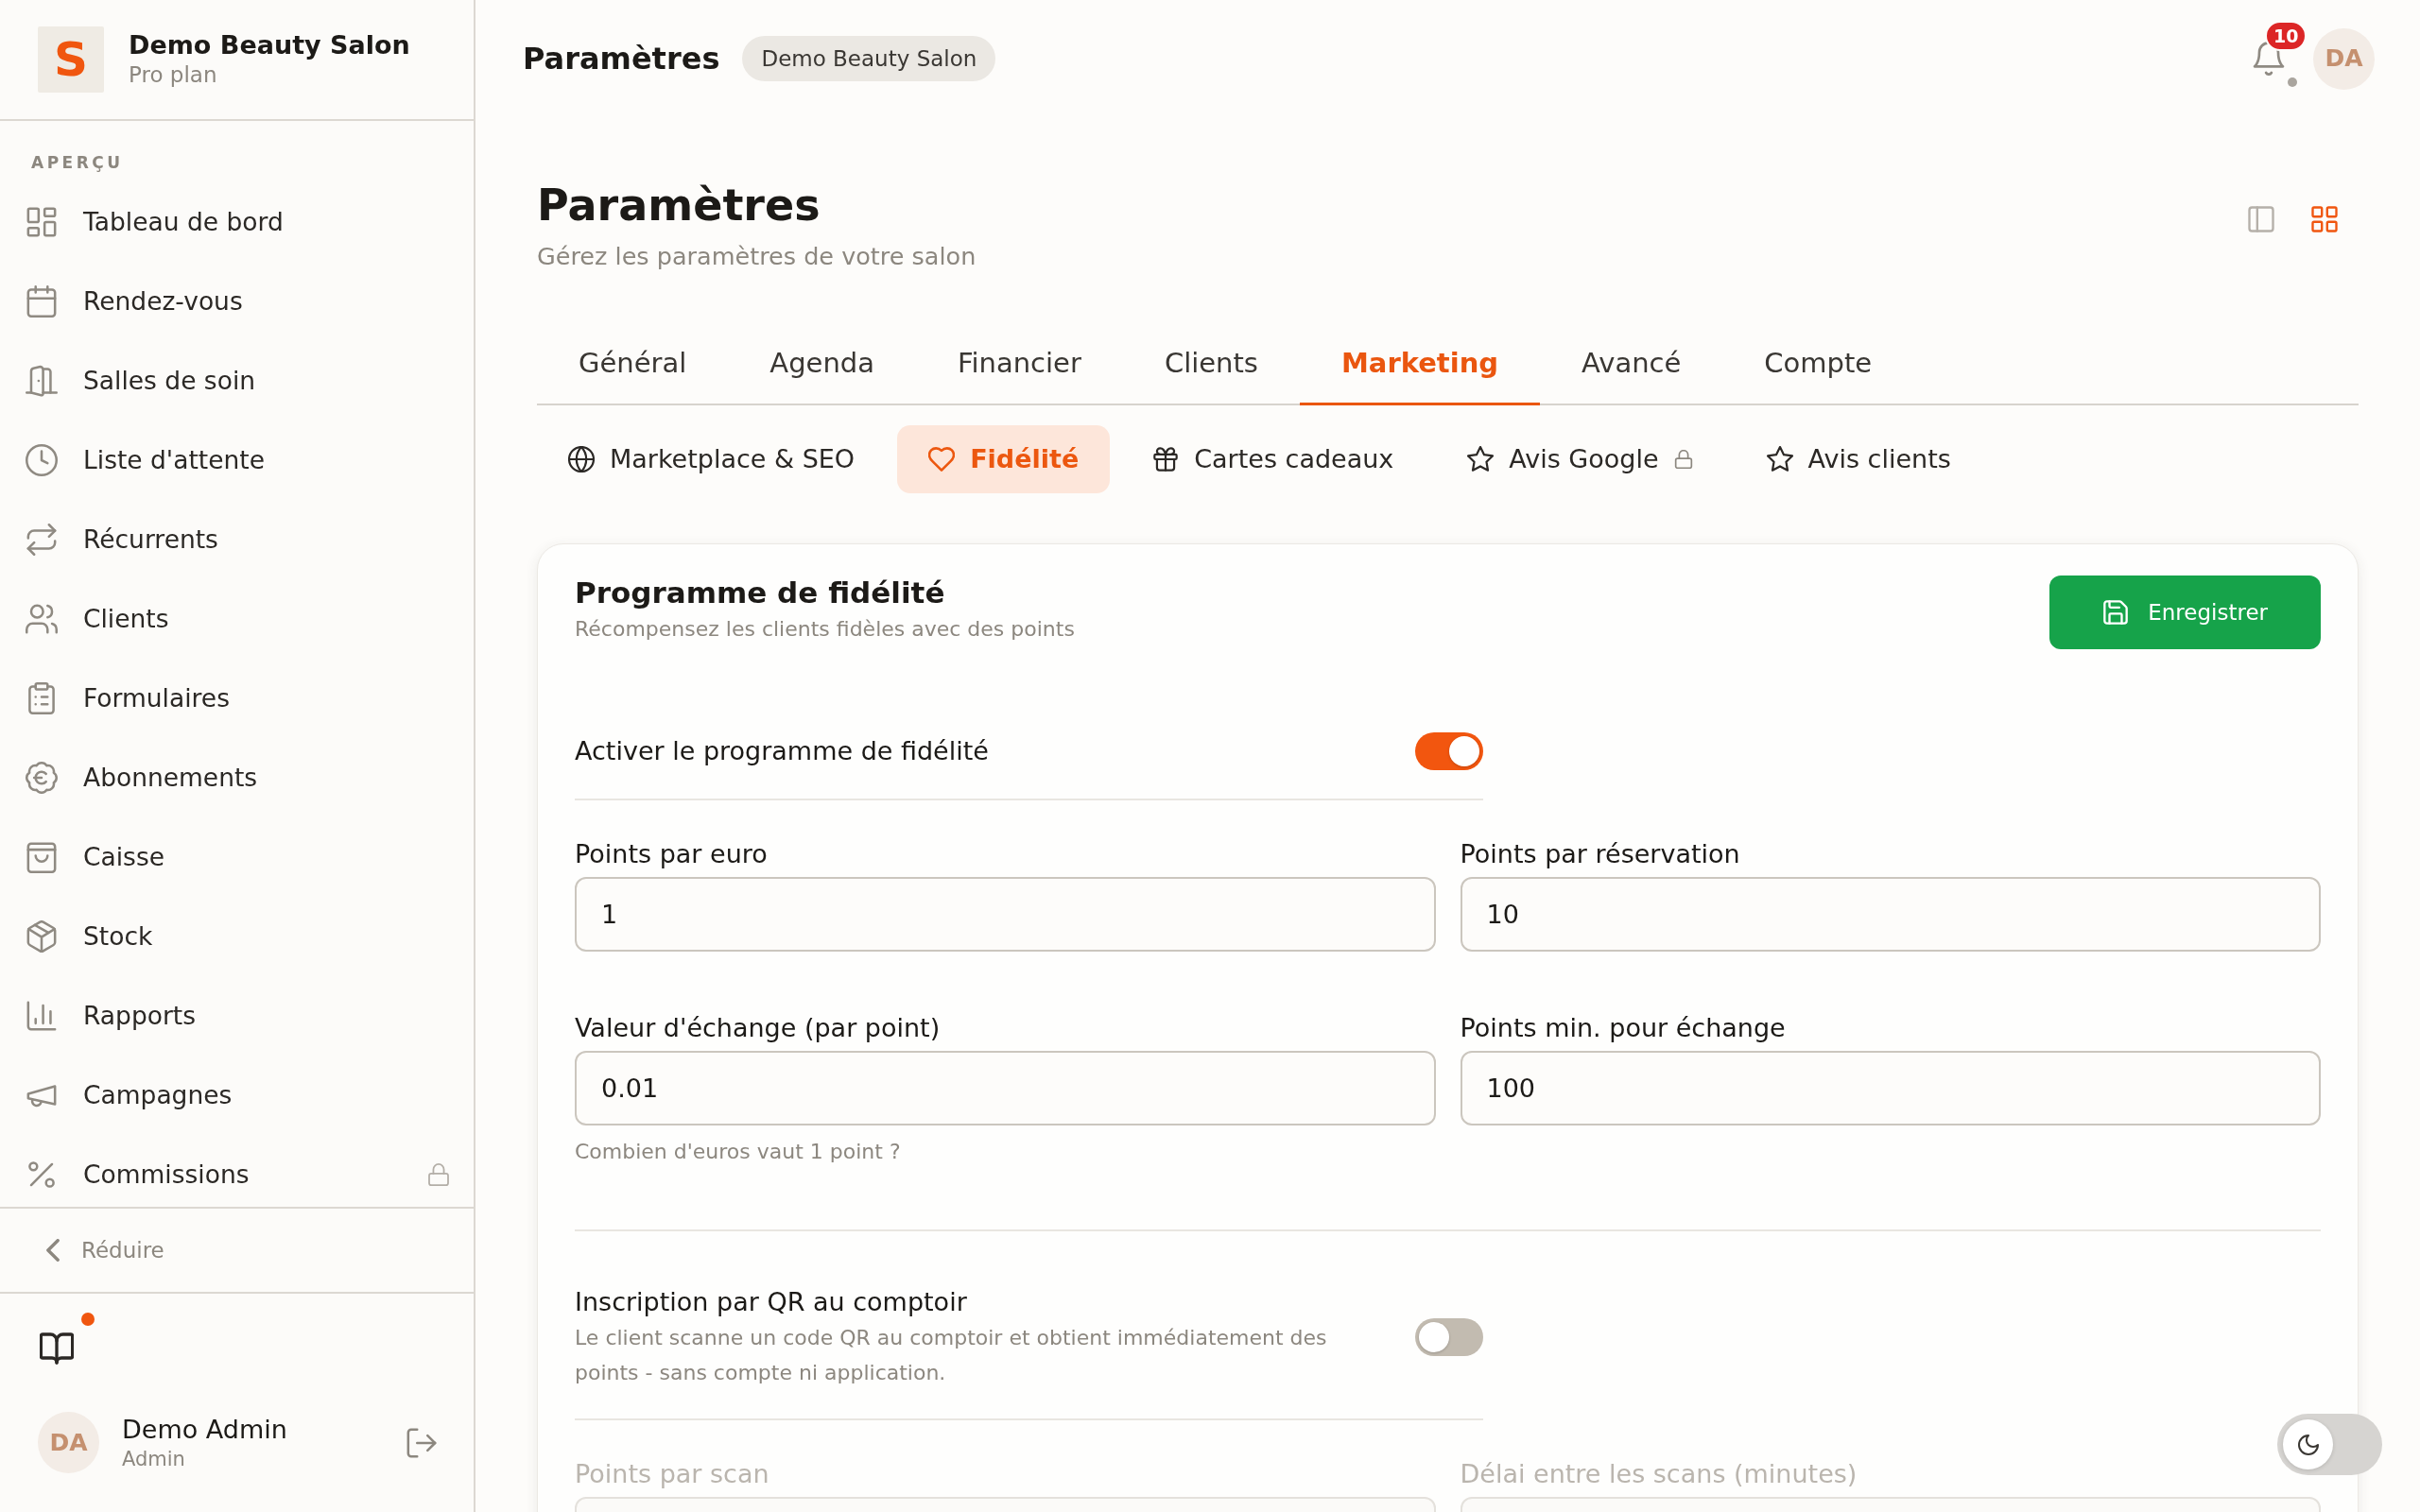  I want to click on subtab: Cartes cadeaux, so click(1274, 459).